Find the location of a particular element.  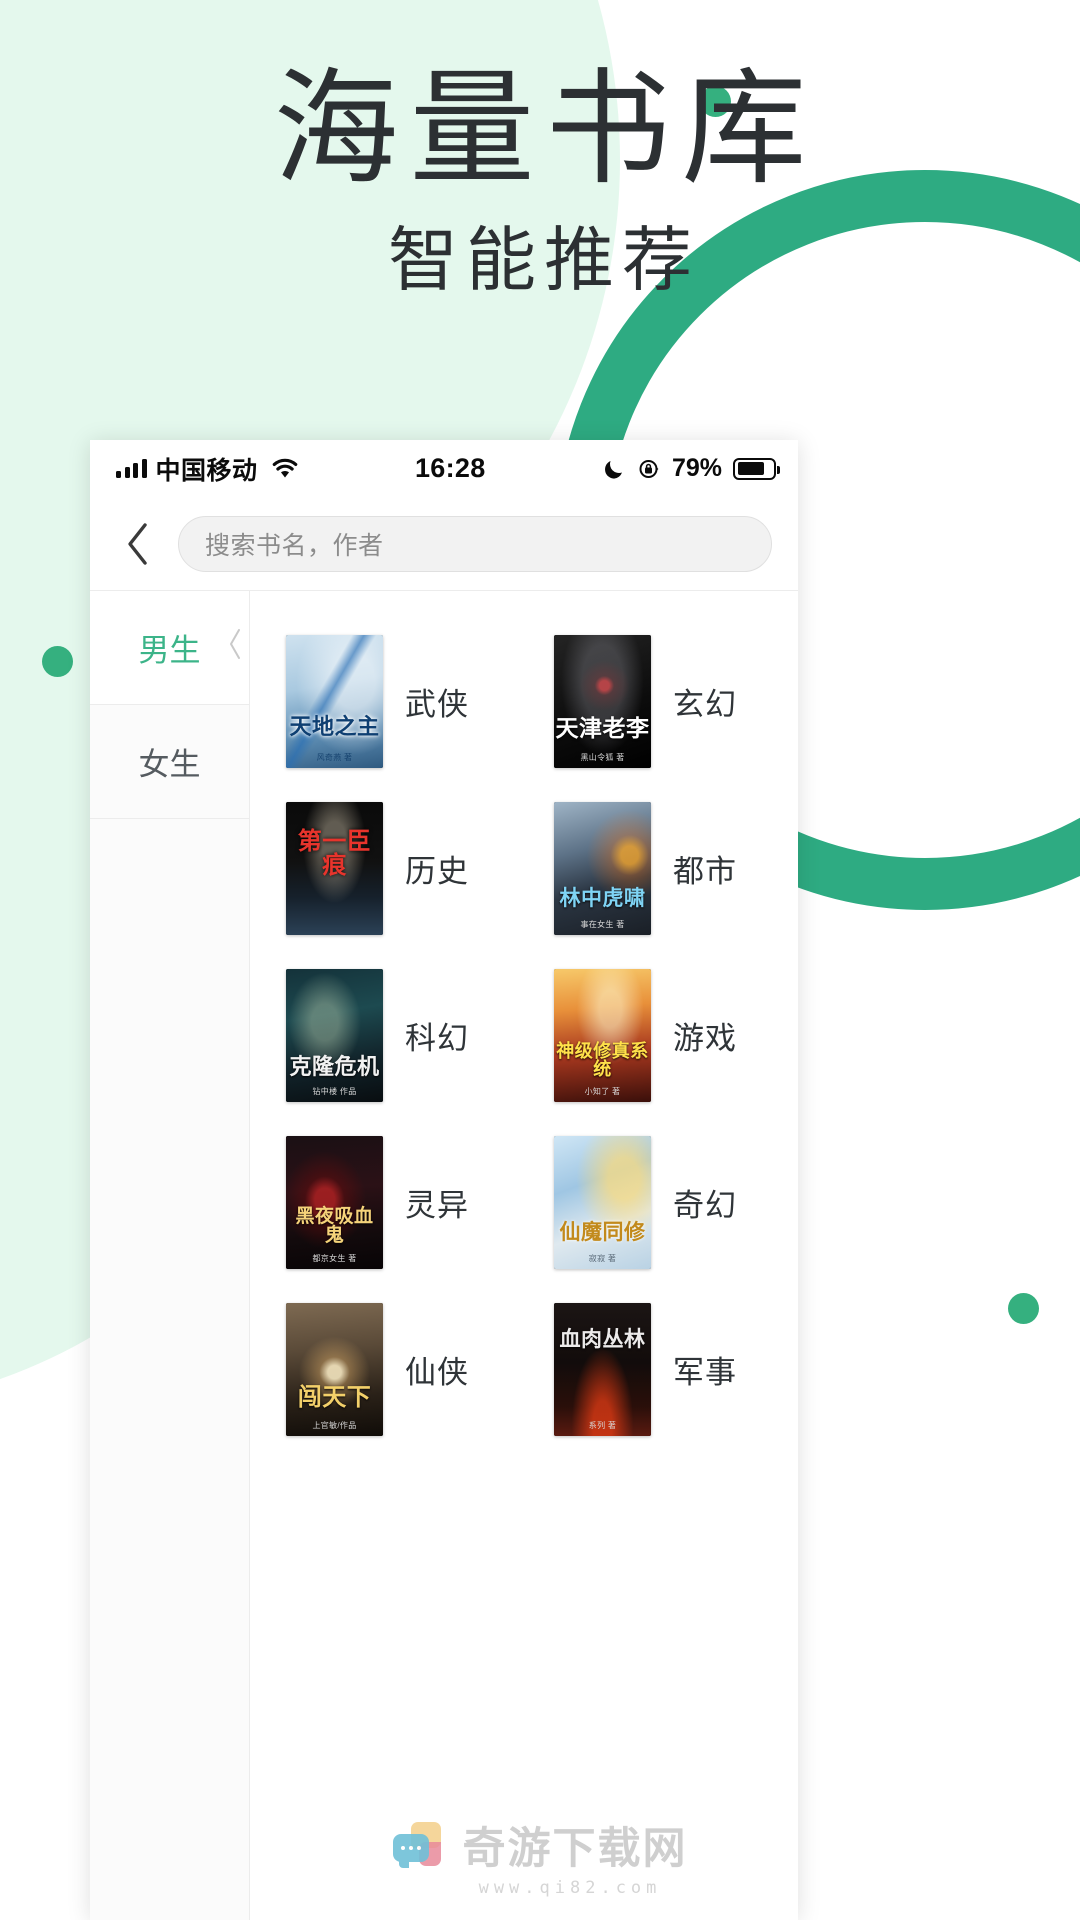

accent-dot-left is located at coordinates (57, 661).